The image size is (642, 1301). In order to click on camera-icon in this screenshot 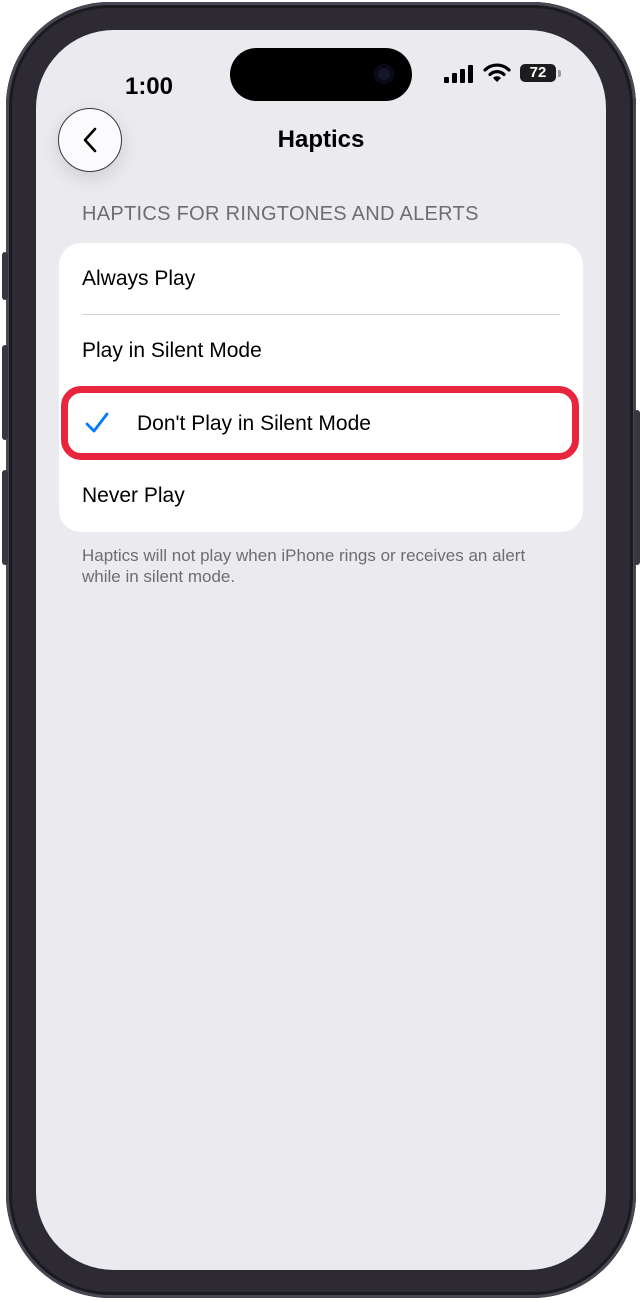, I will do `click(384, 74)`.